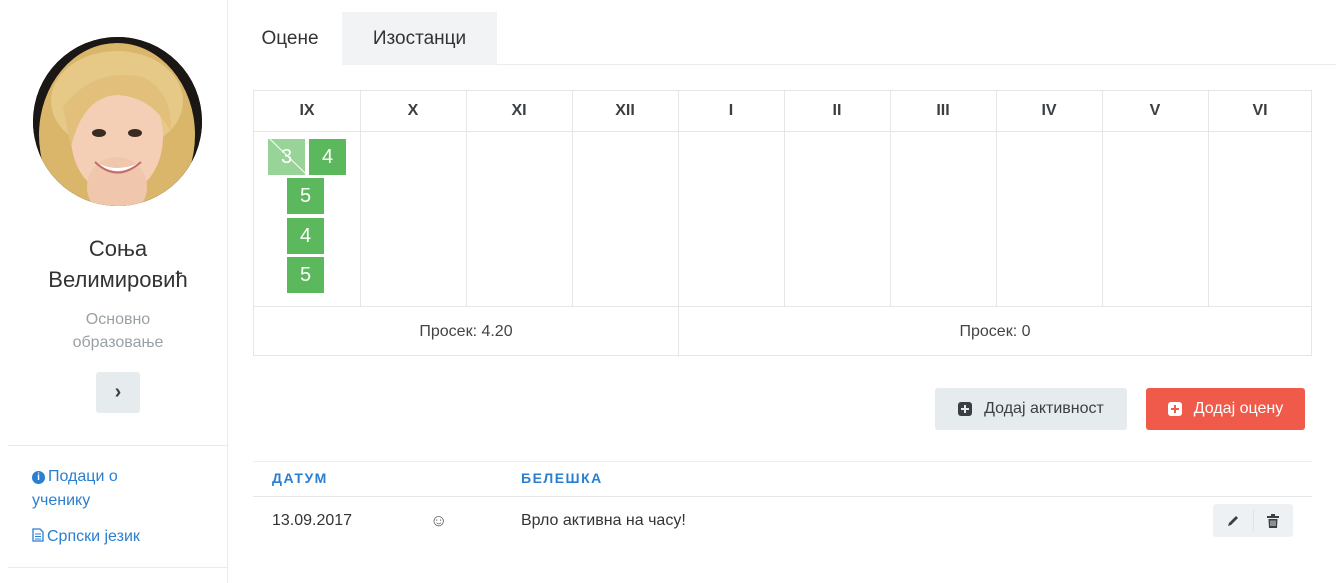 The width and height of the screenshot is (1336, 583). Describe the element at coordinates (995, 331) in the screenshot. I see `second-semester-average: Просек: 0` at that location.